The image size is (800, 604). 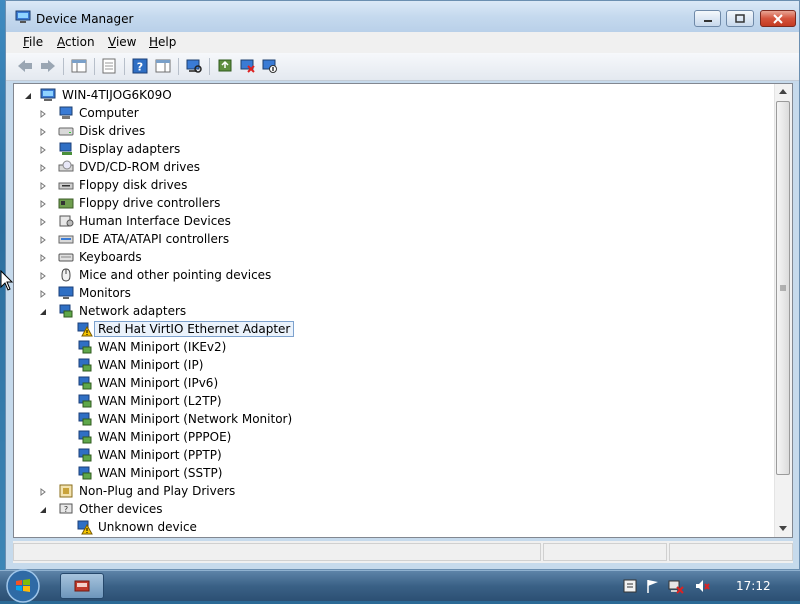 I want to click on device-item: Red Hat VirtIO Ethernet Adapter, so click(x=364, y=329).